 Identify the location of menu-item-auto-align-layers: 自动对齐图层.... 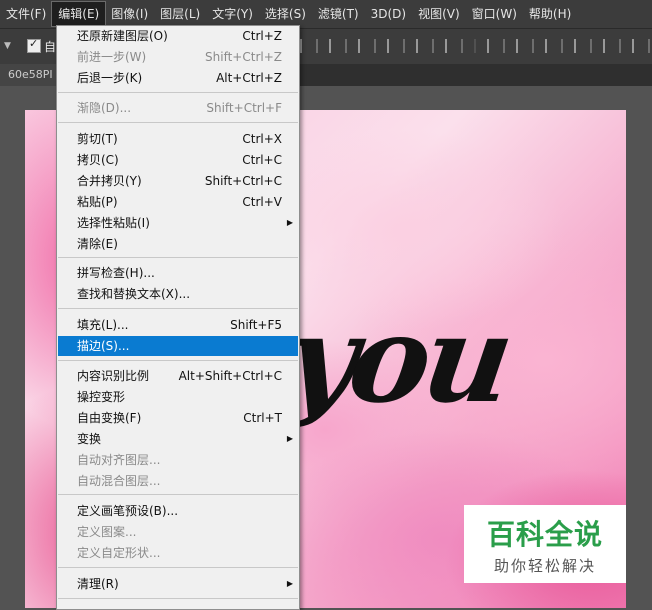
(178, 460).